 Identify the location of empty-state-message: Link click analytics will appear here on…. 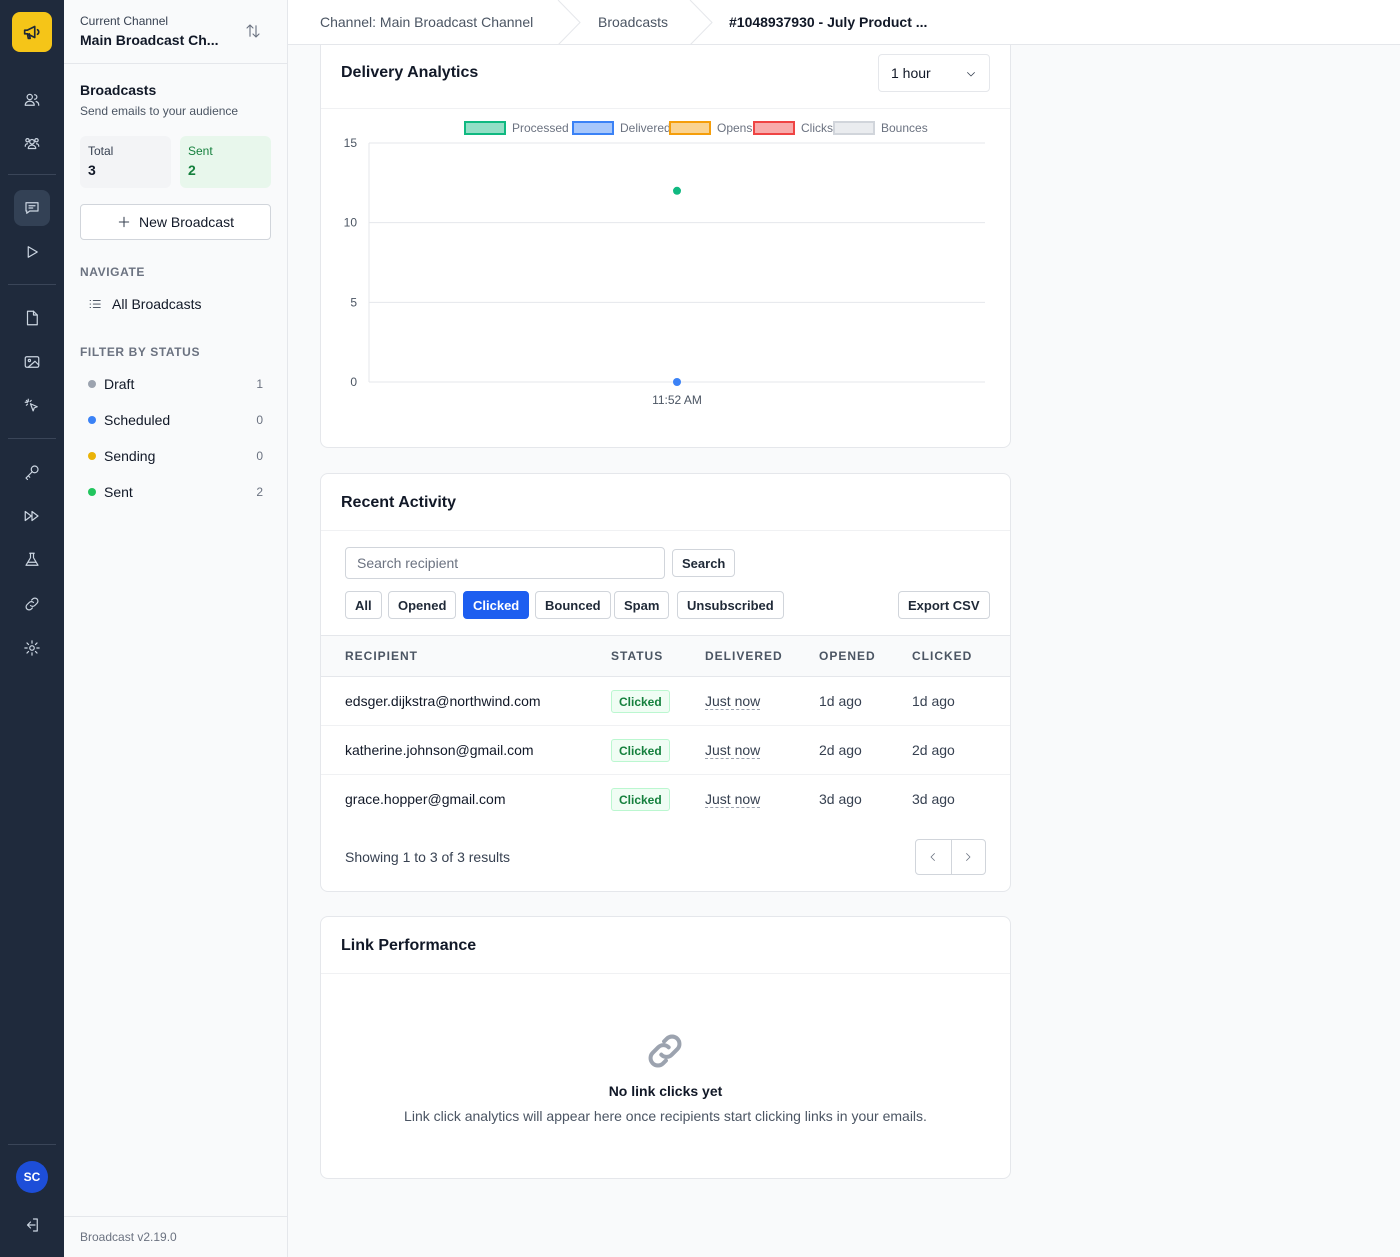
(665, 1116).